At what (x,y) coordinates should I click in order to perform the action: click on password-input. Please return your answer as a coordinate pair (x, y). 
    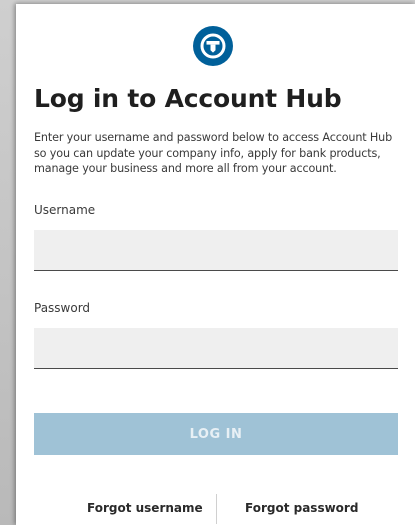
    Looking at the image, I should click on (216, 348).